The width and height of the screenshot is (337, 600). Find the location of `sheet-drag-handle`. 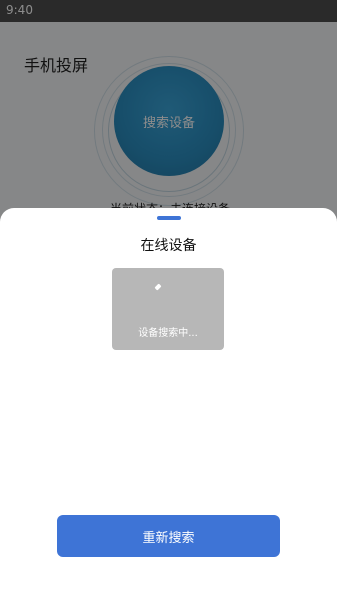

sheet-drag-handle is located at coordinates (169, 218).